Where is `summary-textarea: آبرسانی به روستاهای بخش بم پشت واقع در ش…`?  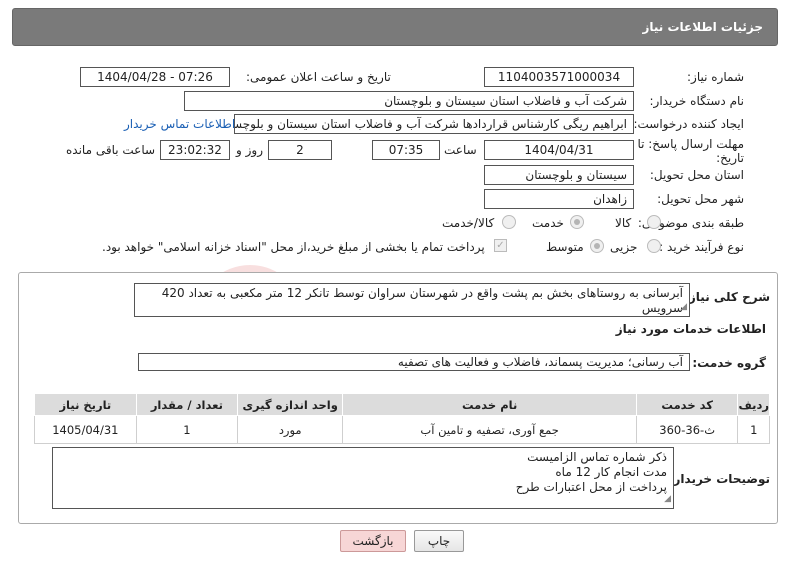
summary-textarea: آبرسانی به روستاهای بخش بم پشت واقع در ش… is located at coordinates (412, 300).